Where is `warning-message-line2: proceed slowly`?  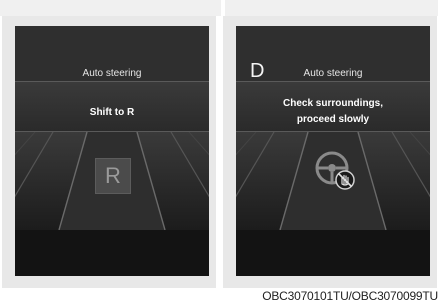 warning-message-line2: proceed slowly is located at coordinates (333, 119).